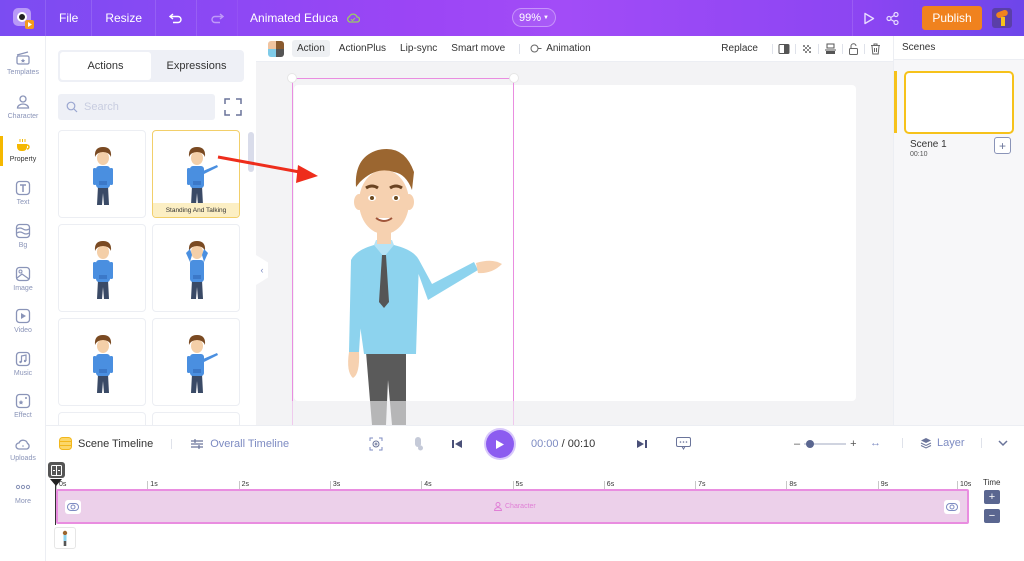 Image resolution: width=1024 pixels, height=561 pixels. What do you see at coordinates (23, 406) in the screenshot?
I see `nav-item-effect: Effect` at bounding box center [23, 406].